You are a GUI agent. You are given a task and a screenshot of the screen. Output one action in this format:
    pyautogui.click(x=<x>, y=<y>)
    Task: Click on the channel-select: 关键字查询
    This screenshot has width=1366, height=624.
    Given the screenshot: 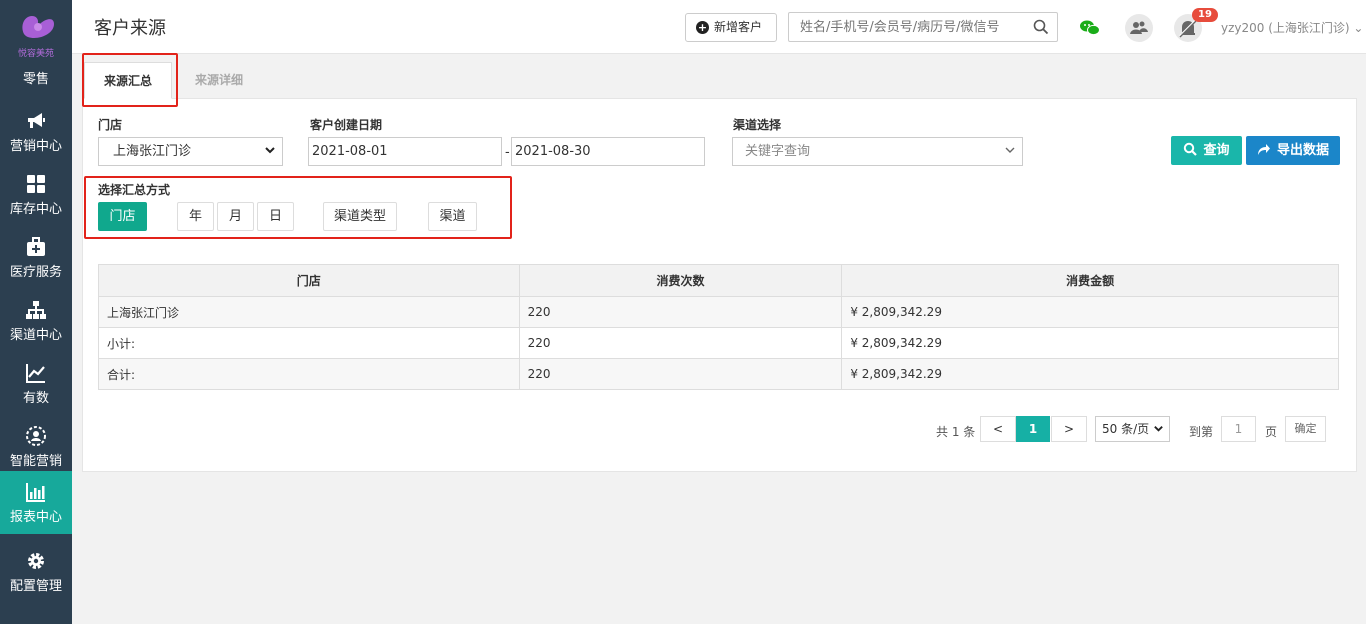 What is the action you would take?
    pyautogui.click(x=877, y=151)
    